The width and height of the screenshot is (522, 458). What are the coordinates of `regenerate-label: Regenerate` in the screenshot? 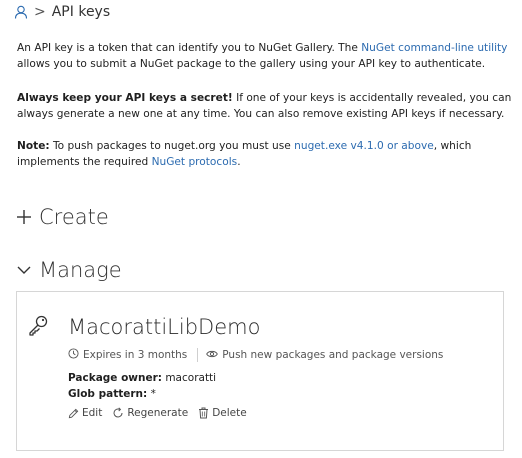 It's located at (158, 413).